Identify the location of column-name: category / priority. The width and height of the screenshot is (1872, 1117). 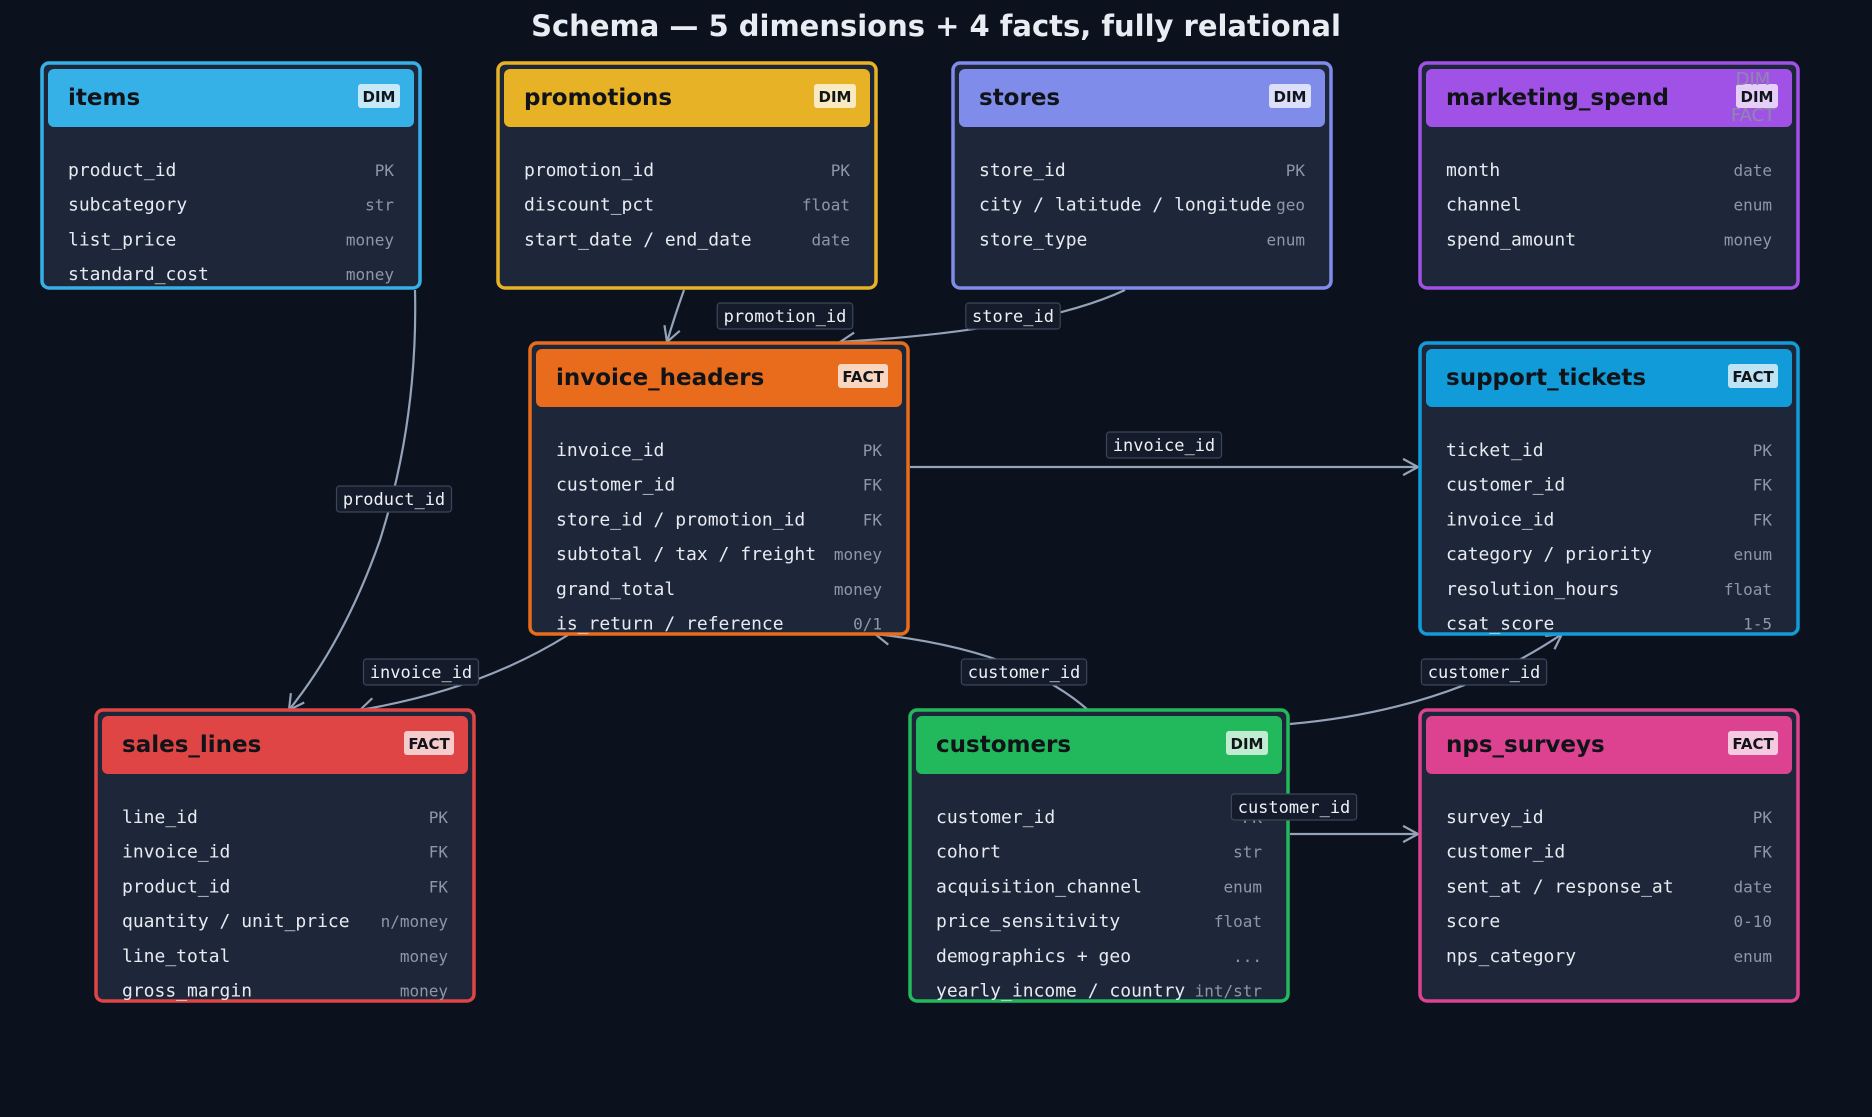
(1549, 554).